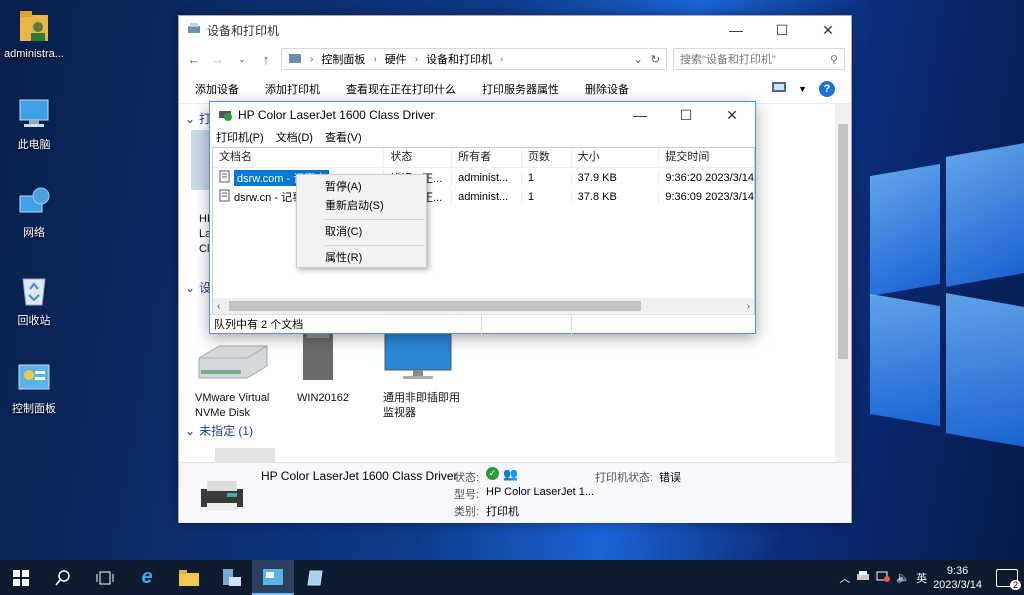 This screenshot has height=595, width=1024. What do you see at coordinates (198, 287) in the screenshot?
I see `group-devices-header: ⌄ 设` at bounding box center [198, 287].